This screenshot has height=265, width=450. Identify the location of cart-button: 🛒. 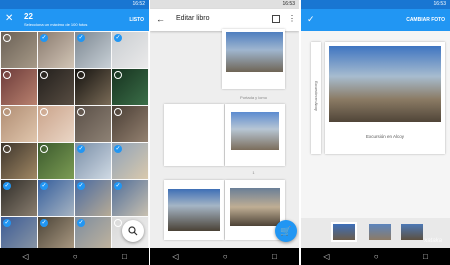
(286, 231).